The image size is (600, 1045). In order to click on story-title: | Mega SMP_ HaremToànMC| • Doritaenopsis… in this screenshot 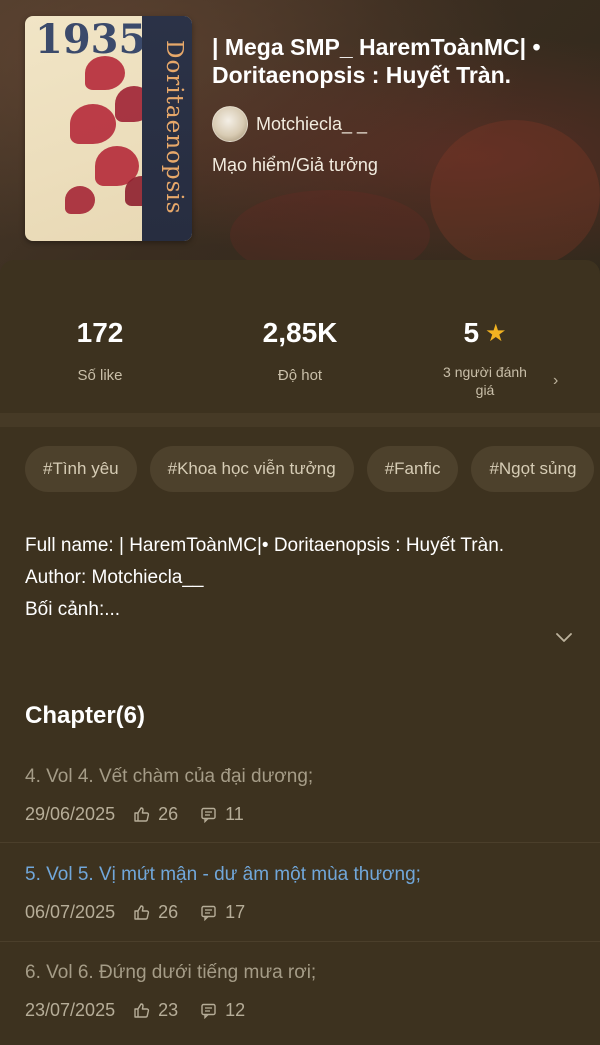, I will do `click(376, 61)`.